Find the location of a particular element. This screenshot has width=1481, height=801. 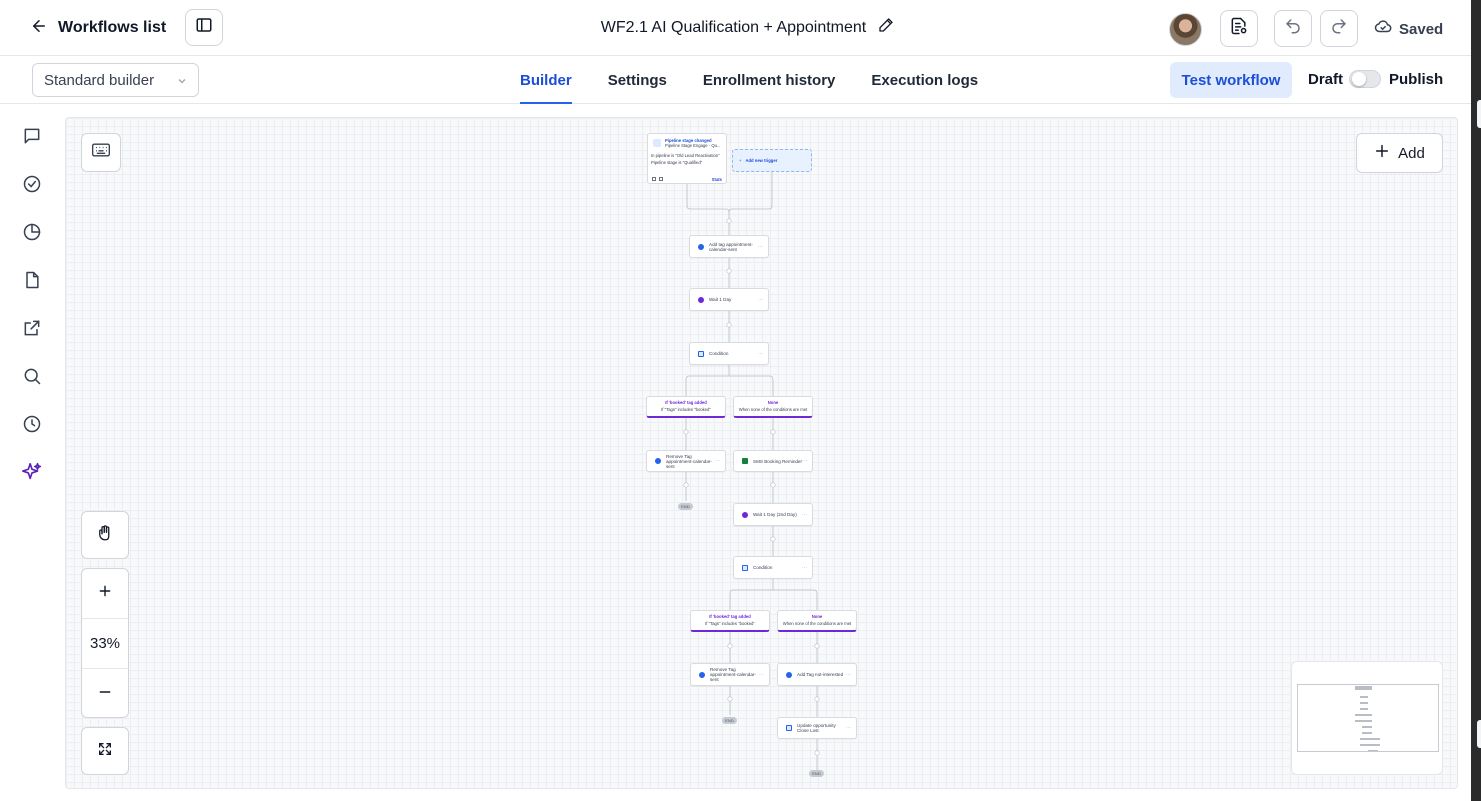

node-label: SMS Booking Reminder is located at coordinates (778, 461).